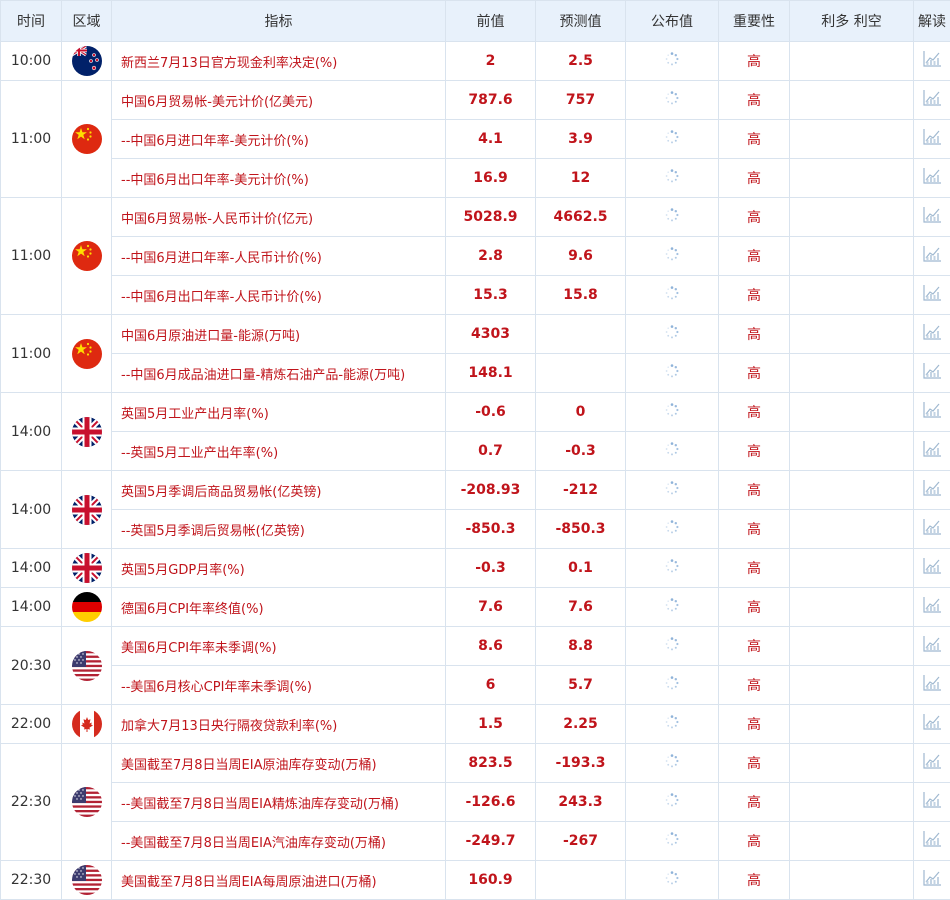  What do you see at coordinates (581, 256) in the screenshot?
I see `forecast-value: 9.6` at bounding box center [581, 256].